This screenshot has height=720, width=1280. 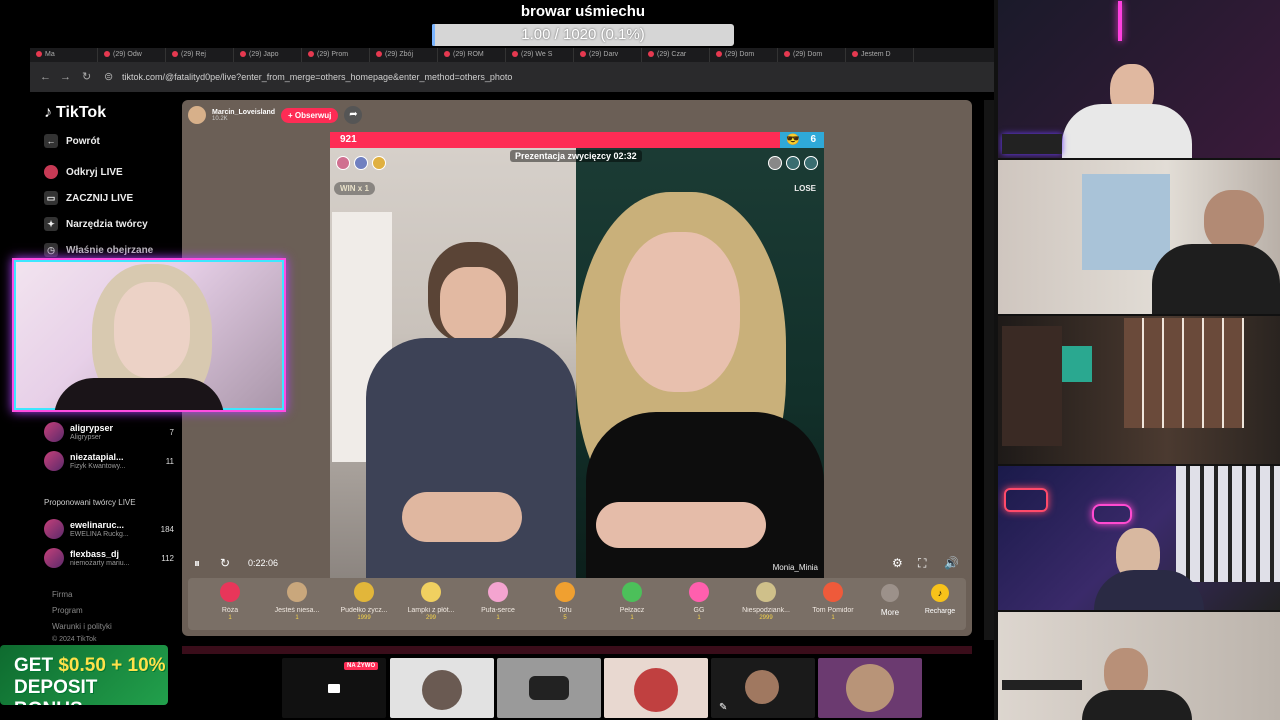 I want to click on browser-tab: (29) Czar, so click(x=676, y=55).